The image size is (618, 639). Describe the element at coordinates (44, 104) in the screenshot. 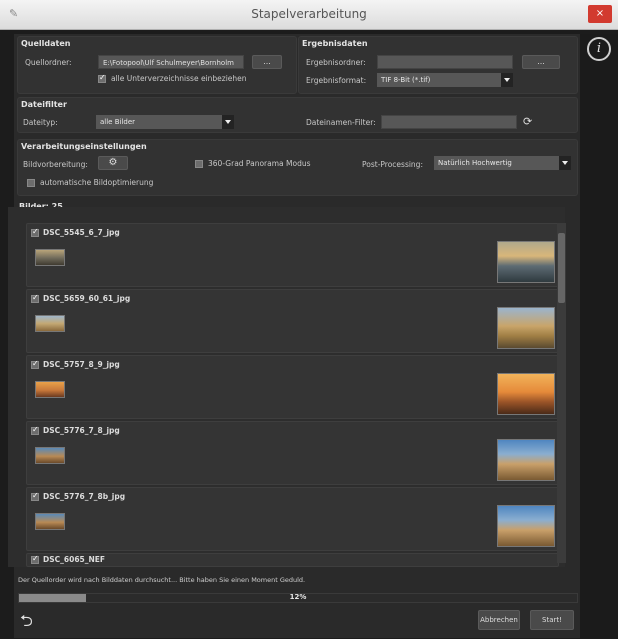

I see `filter-heading: Dateifilter` at that location.